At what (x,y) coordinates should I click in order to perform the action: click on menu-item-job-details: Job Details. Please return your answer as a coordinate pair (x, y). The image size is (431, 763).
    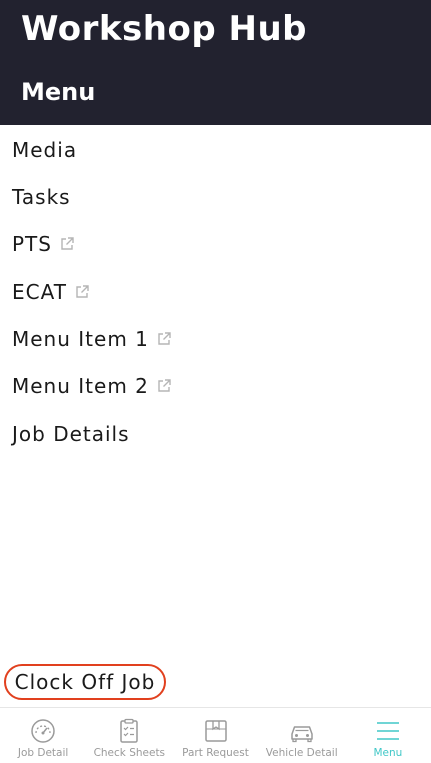
    Looking at the image, I should click on (71, 434).